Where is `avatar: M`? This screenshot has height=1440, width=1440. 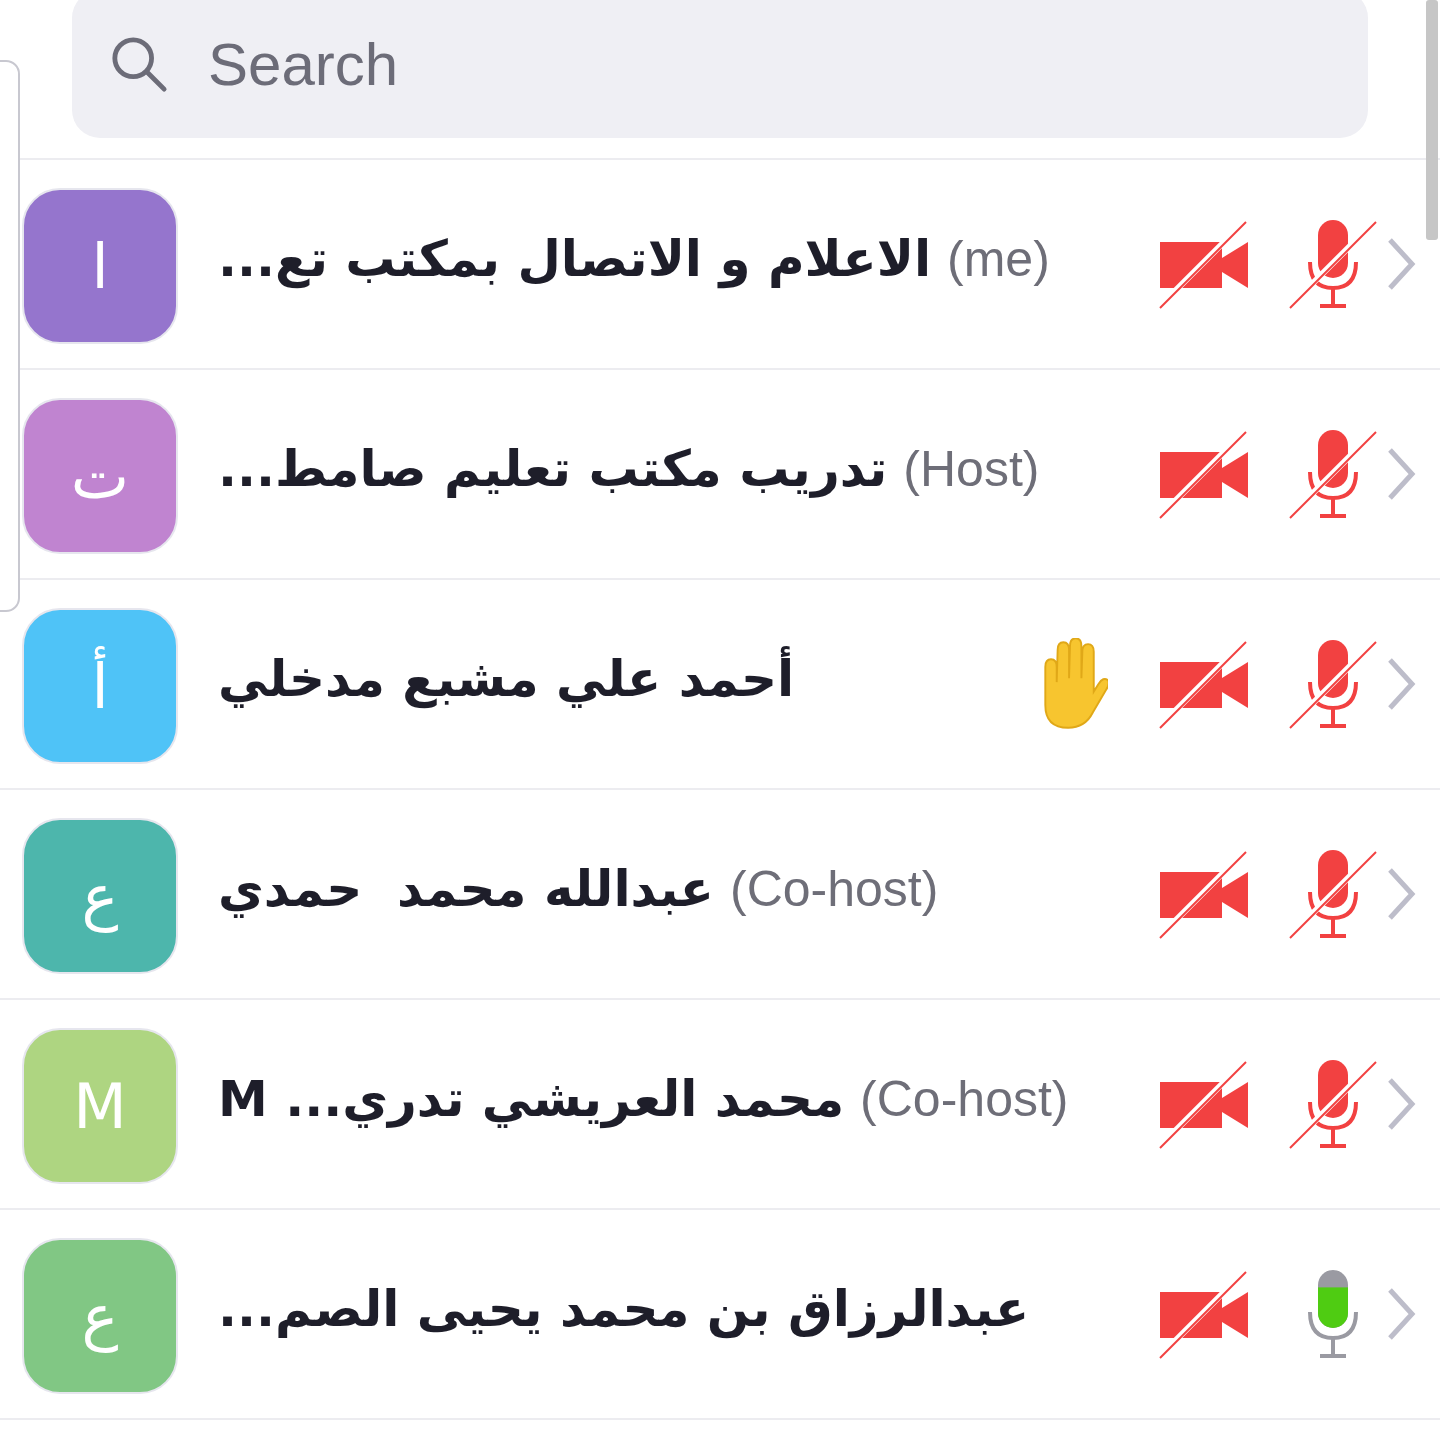 avatar: M is located at coordinates (100, 1106).